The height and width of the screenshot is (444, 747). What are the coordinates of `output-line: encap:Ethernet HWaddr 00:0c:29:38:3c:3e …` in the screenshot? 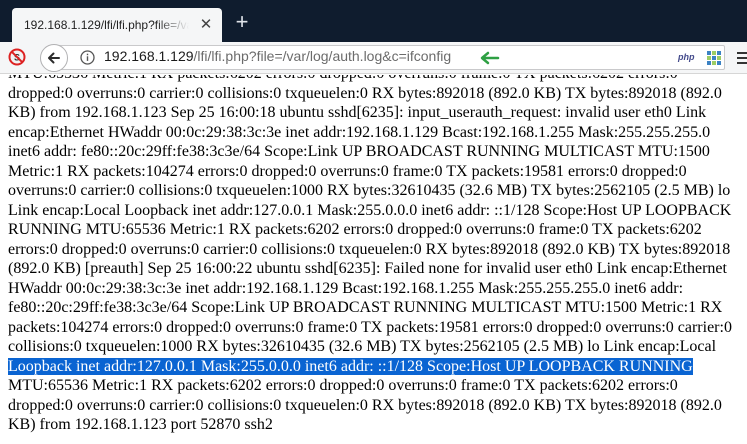 It's located at (359, 132).